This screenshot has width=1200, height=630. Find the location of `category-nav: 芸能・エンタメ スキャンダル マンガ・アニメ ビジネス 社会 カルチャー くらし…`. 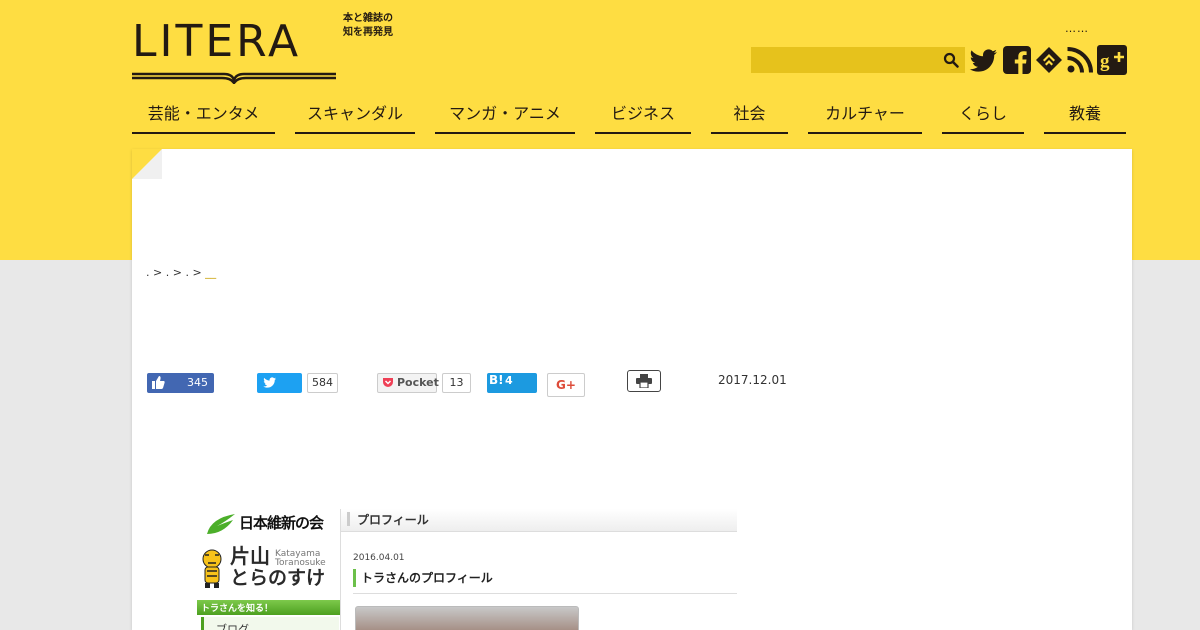

category-nav: 芸能・エンタメ スキャンダル マンガ・アニメ ビジネス 社会 カルチャー くらし… is located at coordinates (629, 117).